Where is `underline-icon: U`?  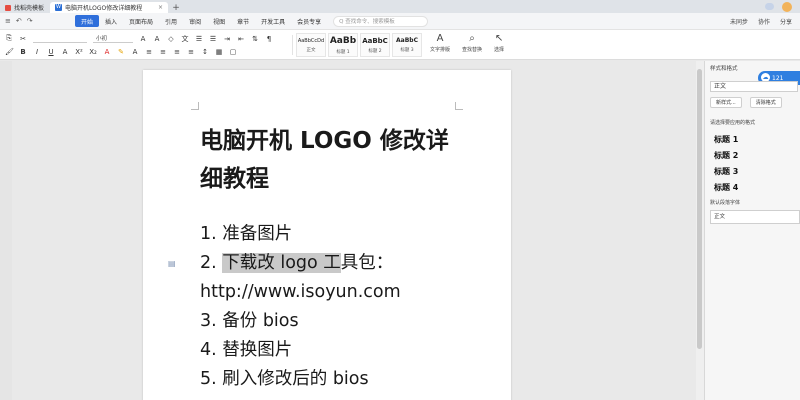 underline-icon: U is located at coordinates (51, 52).